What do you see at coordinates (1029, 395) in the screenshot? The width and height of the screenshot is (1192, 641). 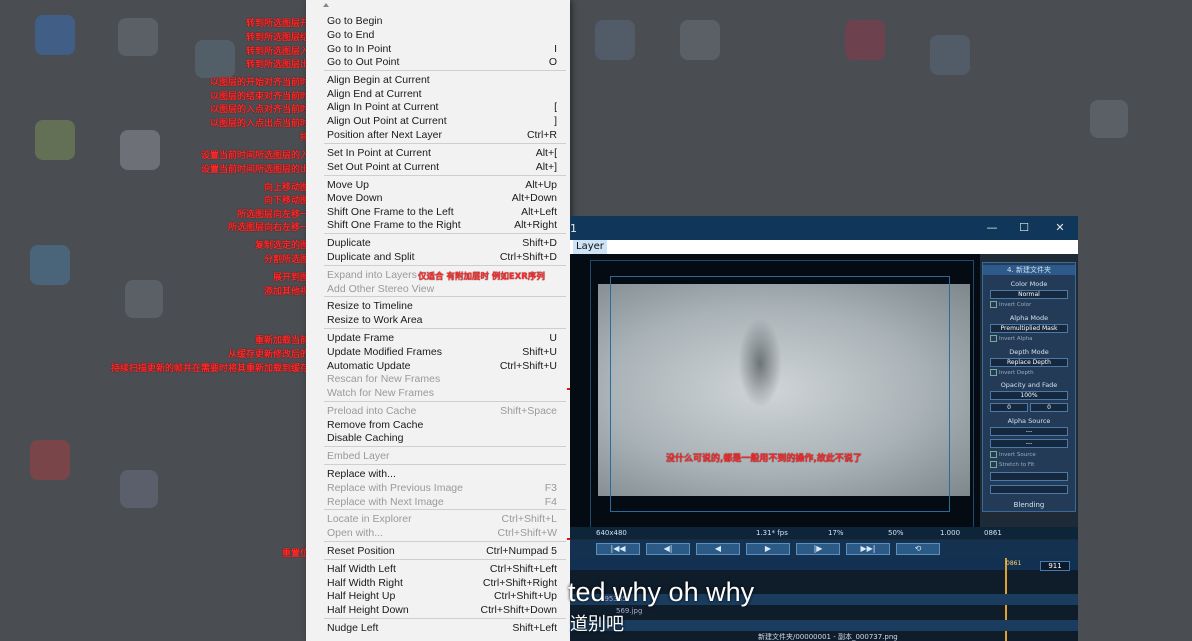 I see `opacity-field: 100%` at bounding box center [1029, 395].